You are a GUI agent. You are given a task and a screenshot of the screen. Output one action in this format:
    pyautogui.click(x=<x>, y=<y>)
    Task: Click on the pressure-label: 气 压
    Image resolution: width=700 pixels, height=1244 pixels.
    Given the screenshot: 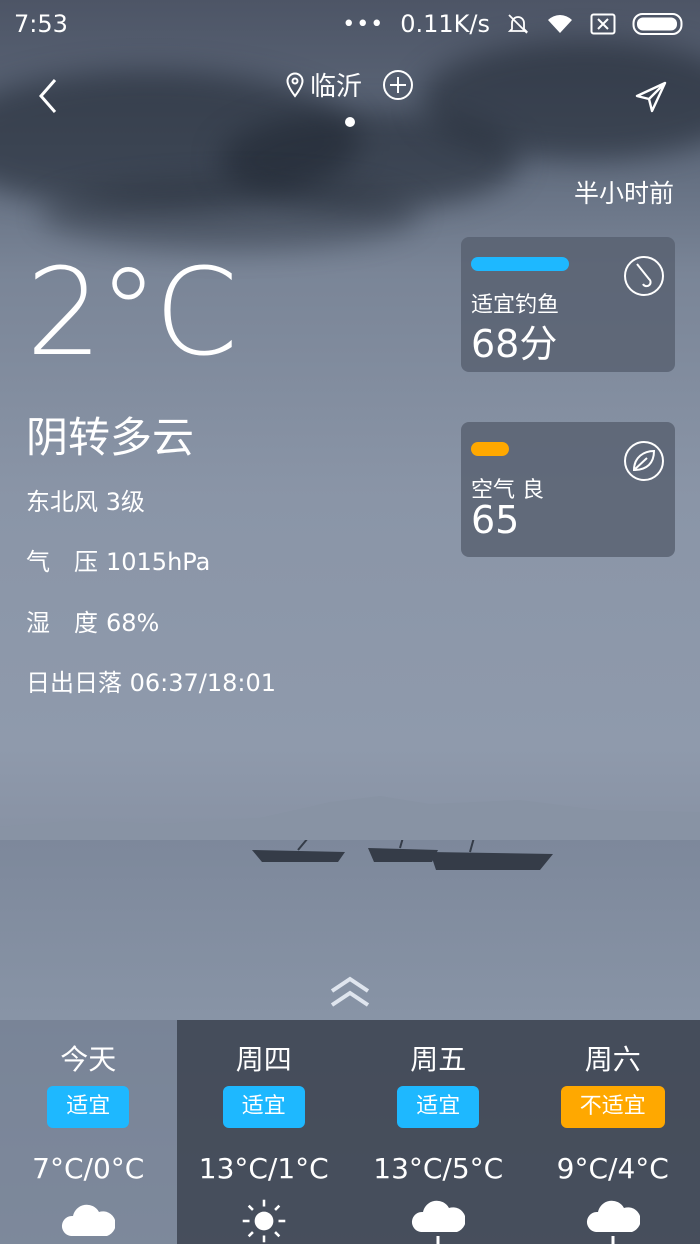 What is the action you would take?
    pyautogui.click(x=62, y=562)
    